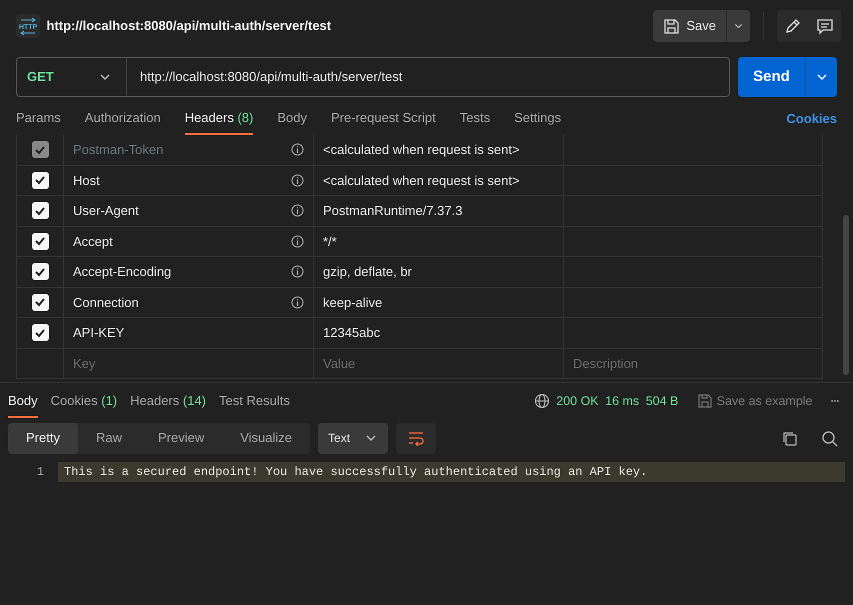 This screenshot has height=605, width=853. Describe the element at coordinates (106, 210) in the screenshot. I see `header-key: User-Agent` at that location.